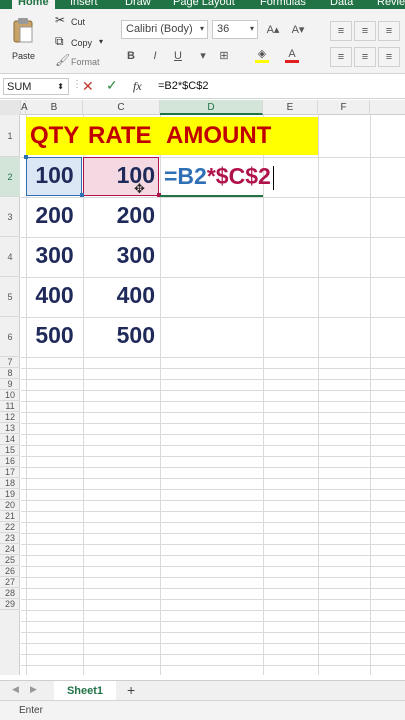 Image resolution: width=405 pixels, height=720 pixels. I want to click on align-top-icon: ≡, so click(341, 31).